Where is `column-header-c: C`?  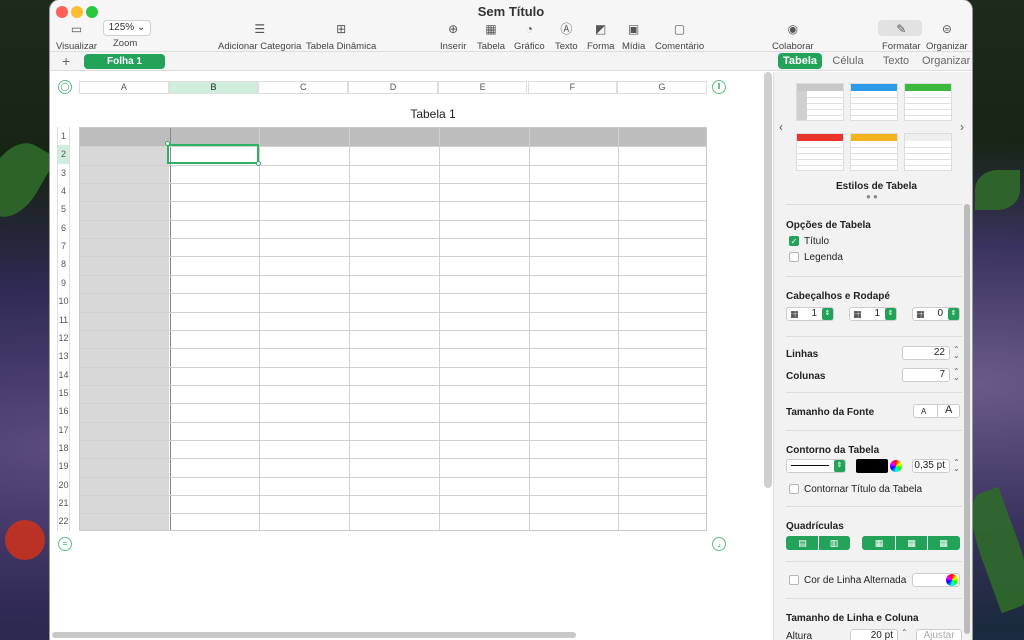
column-header-c: C is located at coordinates (303, 87).